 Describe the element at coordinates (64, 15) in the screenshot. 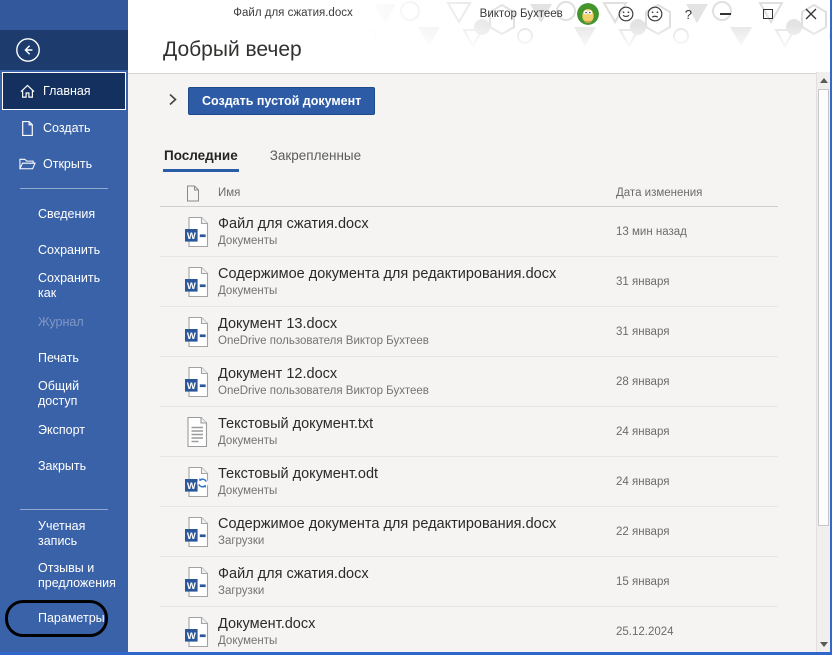

I see `sidebar-top-strip` at that location.